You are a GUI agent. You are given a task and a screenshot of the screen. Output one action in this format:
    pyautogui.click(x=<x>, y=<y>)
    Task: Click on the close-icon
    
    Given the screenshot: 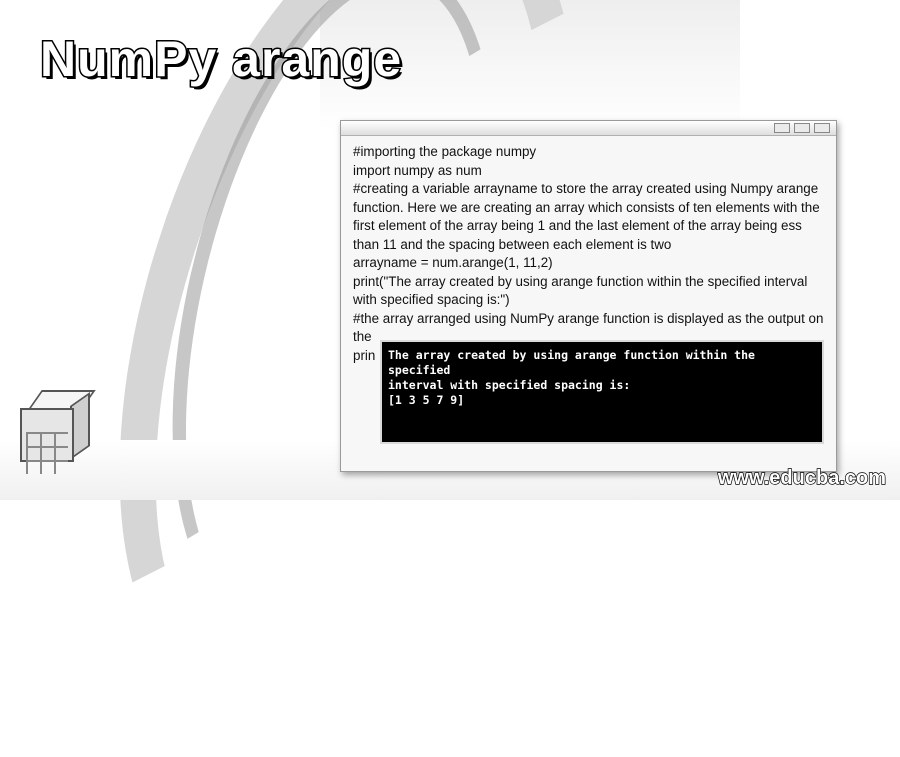 What is the action you would take?
    pyautogui.click(x=822, y=128)
    